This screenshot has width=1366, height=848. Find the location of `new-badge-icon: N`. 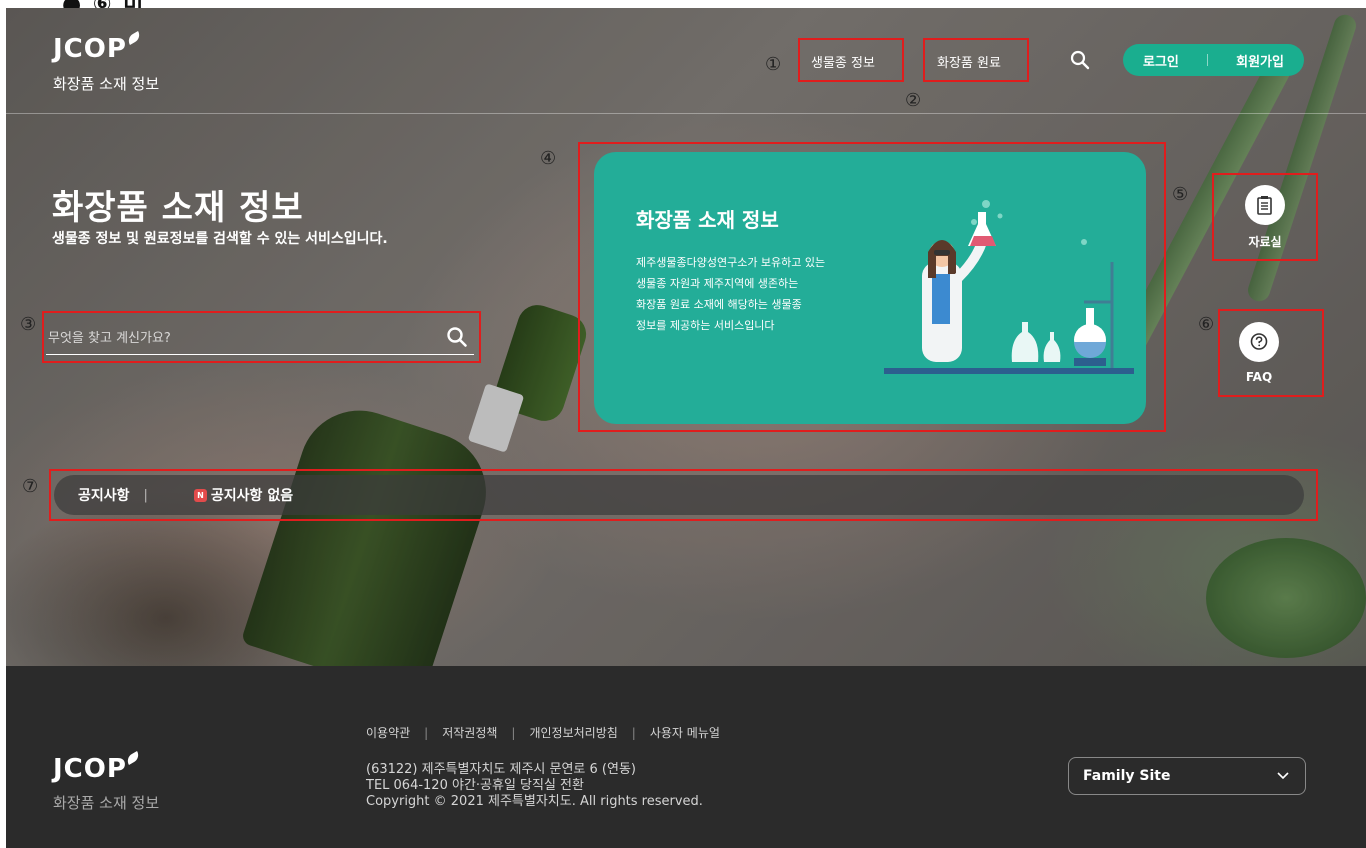

new-badge-icon: N is located at coordinates (200, 495).